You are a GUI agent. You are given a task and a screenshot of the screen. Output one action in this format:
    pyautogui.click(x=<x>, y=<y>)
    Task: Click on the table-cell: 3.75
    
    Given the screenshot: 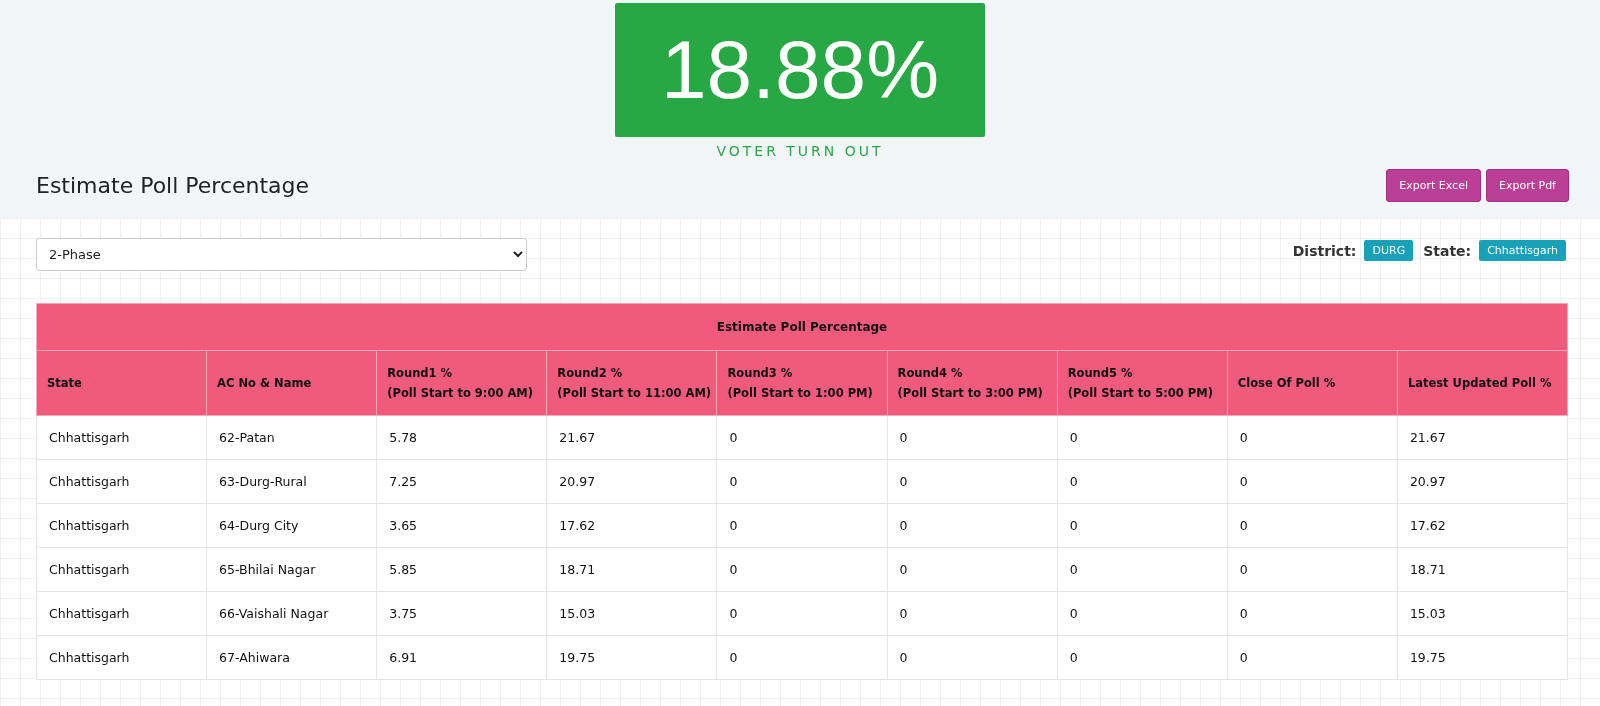 What is the action you would take?
    pyautogui.click(x=461, y=613)
    